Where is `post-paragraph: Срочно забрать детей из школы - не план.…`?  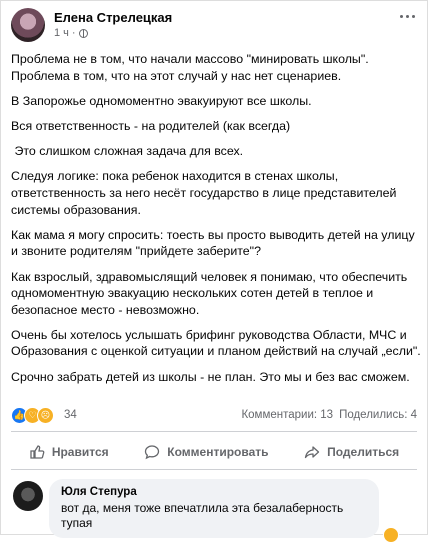 post-paragraph: Срочно забрать детей из школы - не план.… is located at coordinates (210, 376).